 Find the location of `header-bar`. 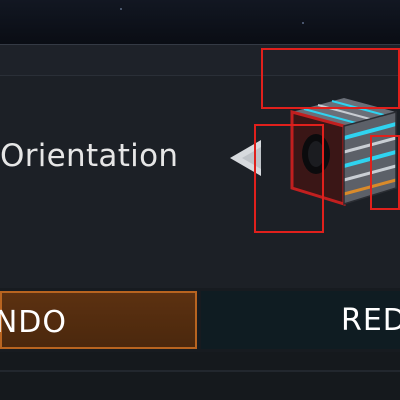

header-bar is located at coordinates (200, 60).